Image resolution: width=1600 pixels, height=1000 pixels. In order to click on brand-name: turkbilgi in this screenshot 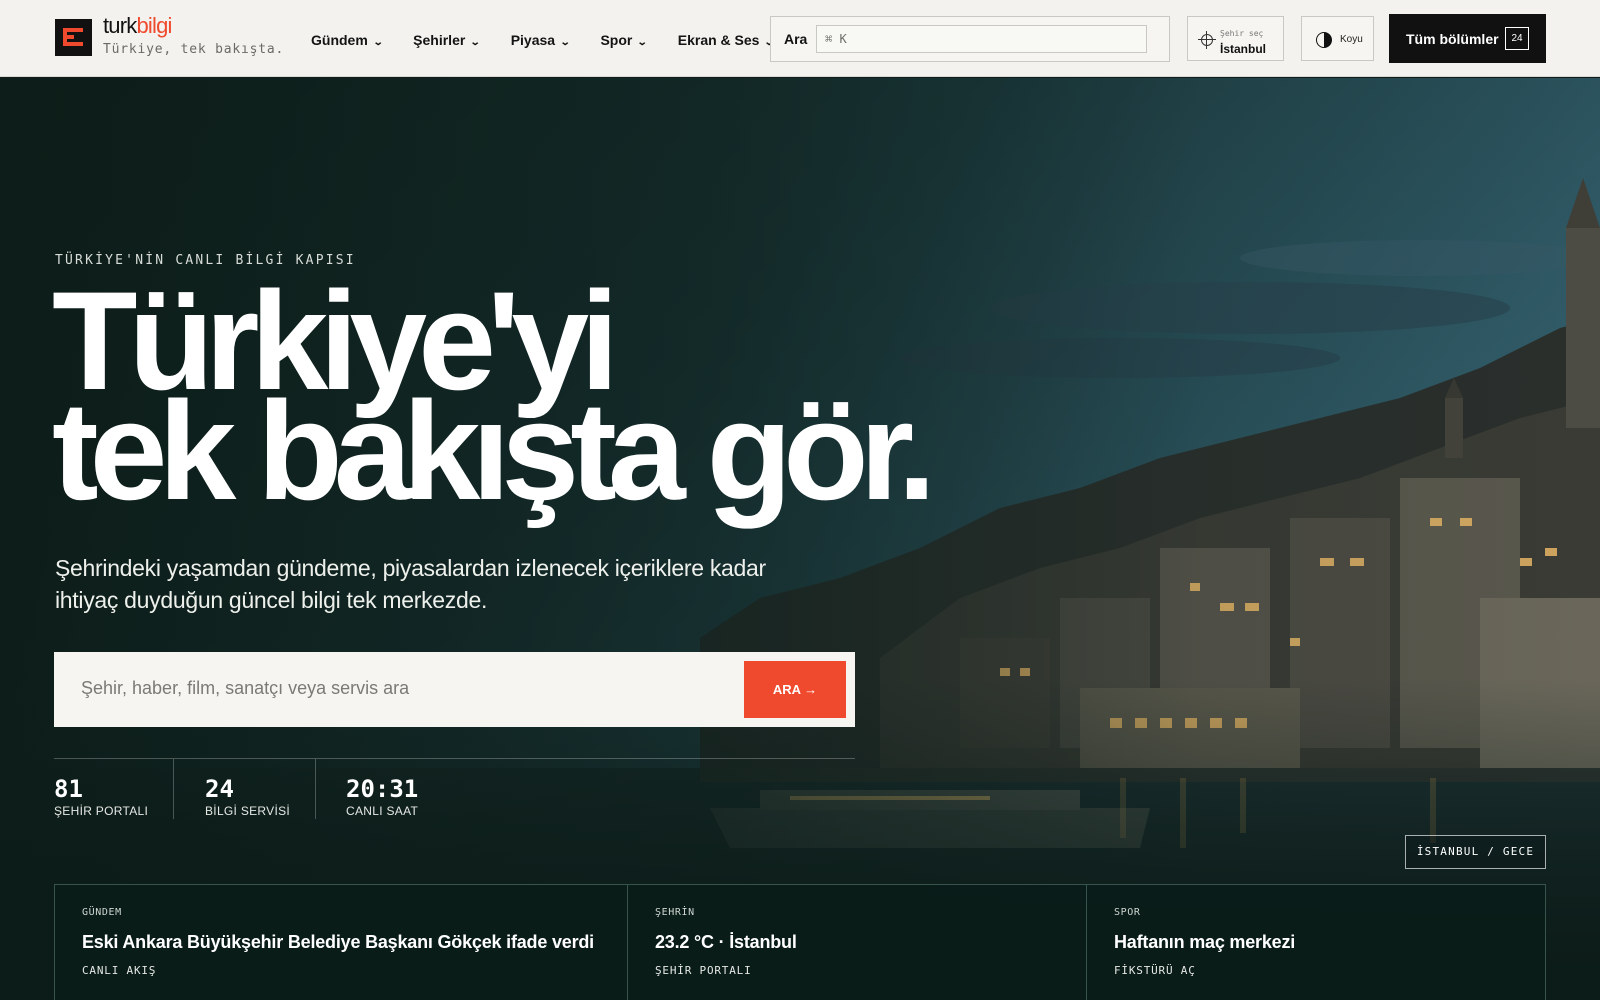, I will do `click(137, 26)`.